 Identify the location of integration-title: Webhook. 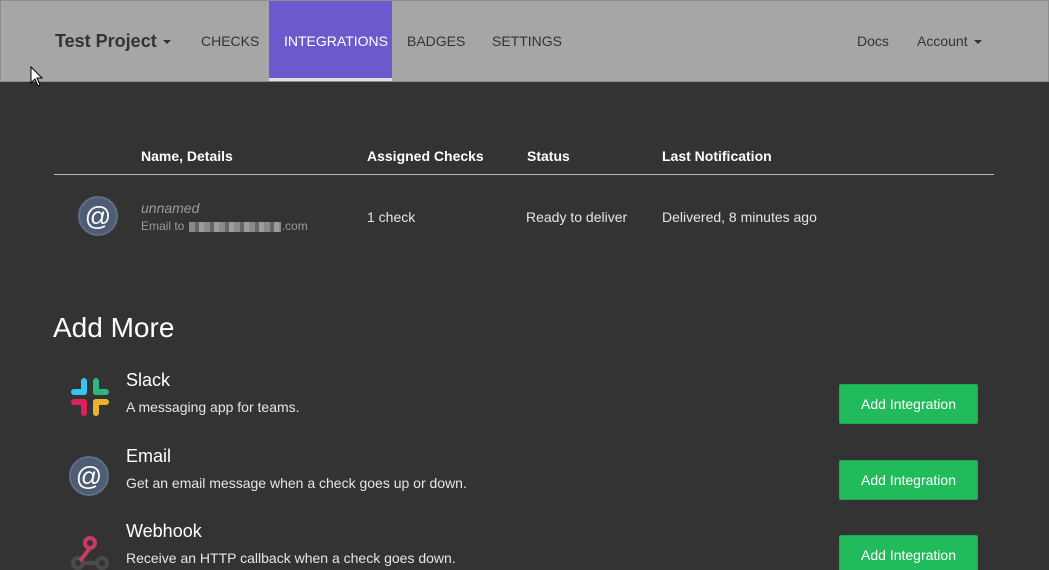
(164, 531).